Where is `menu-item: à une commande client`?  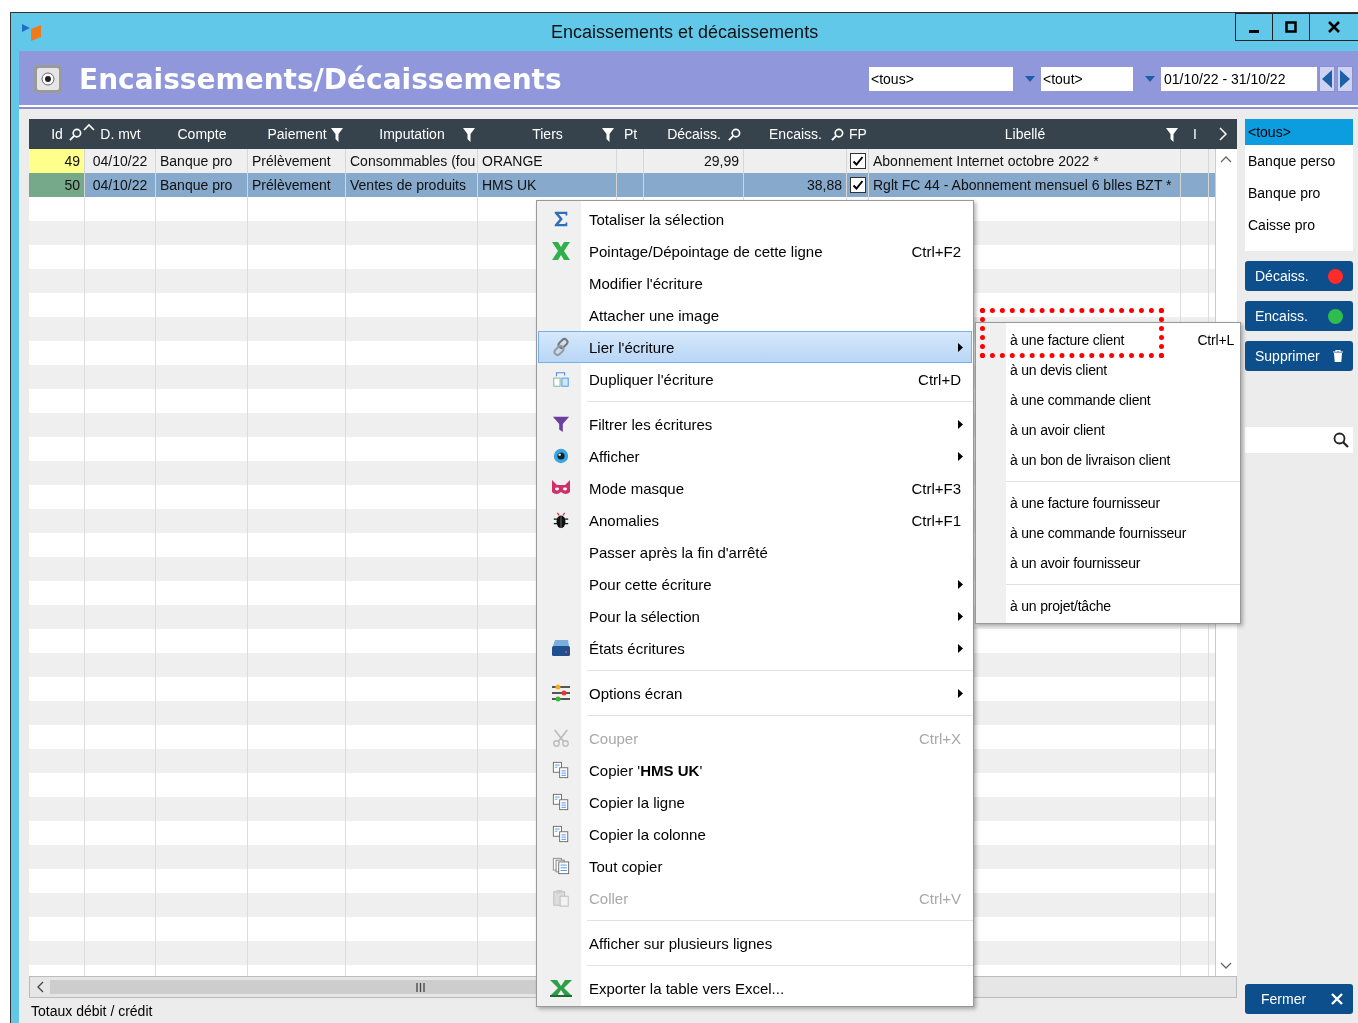
menu-item: à une commande client is located at coordinates (1108, 400).